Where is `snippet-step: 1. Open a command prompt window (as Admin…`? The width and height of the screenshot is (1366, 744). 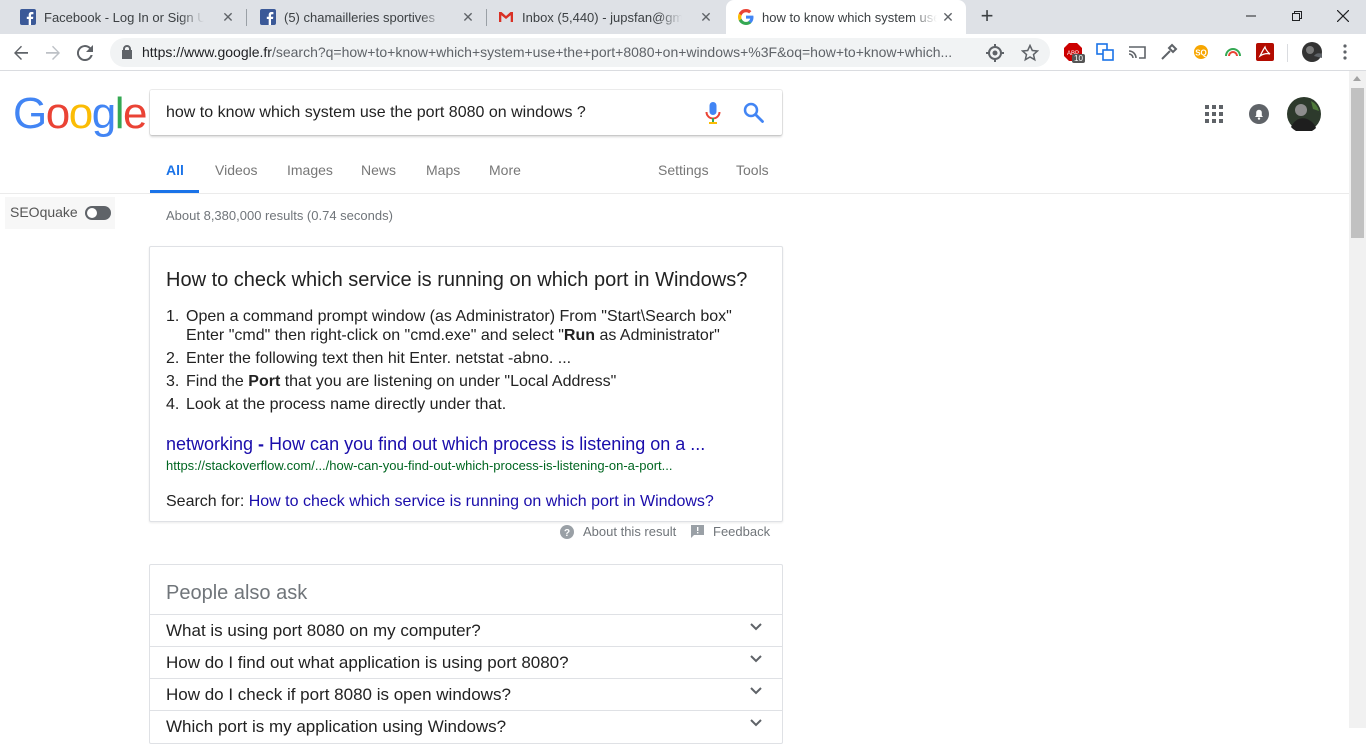
snippet-step: 1. Open a command prompt window (as Admin… is located at coordinates (466, 326).